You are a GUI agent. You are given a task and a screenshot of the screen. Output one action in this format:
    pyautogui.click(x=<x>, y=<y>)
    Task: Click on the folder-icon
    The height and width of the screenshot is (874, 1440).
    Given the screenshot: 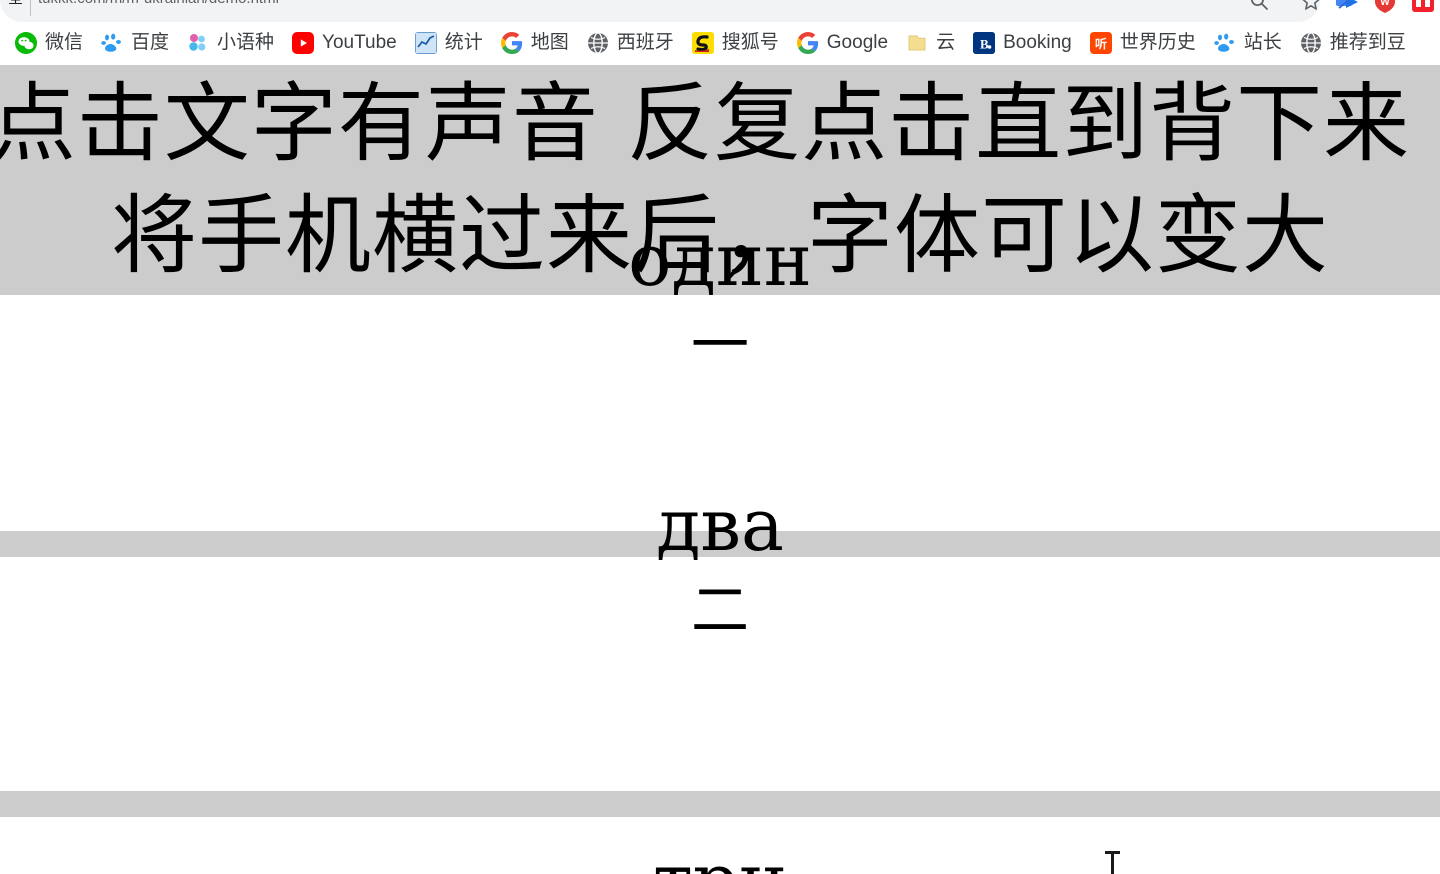 What is the action you would take?
    pyautogui.click(x=917, y=43)
    